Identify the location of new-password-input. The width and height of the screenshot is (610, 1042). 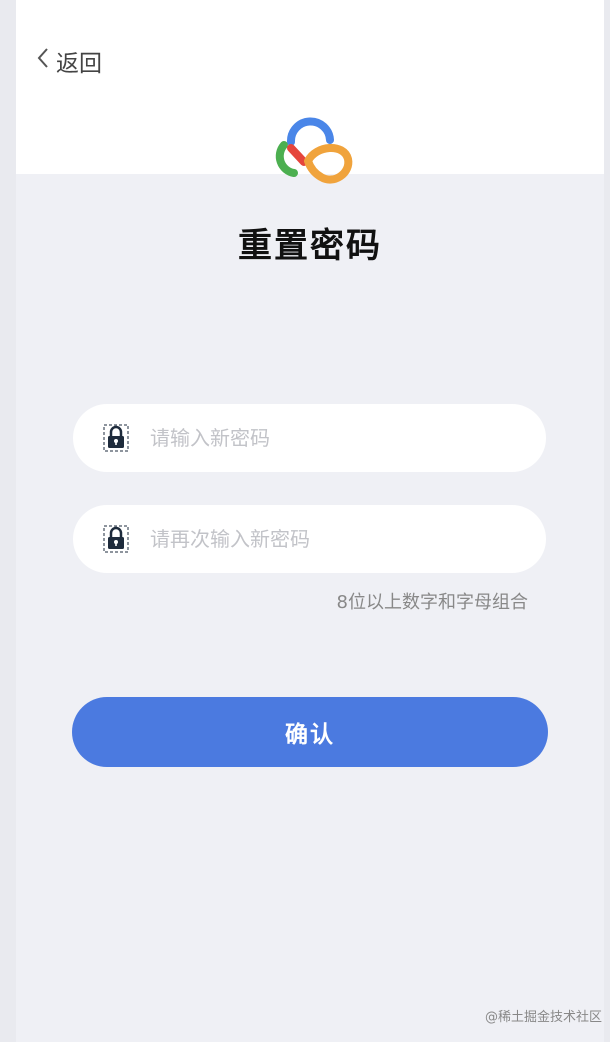
(330, 438).